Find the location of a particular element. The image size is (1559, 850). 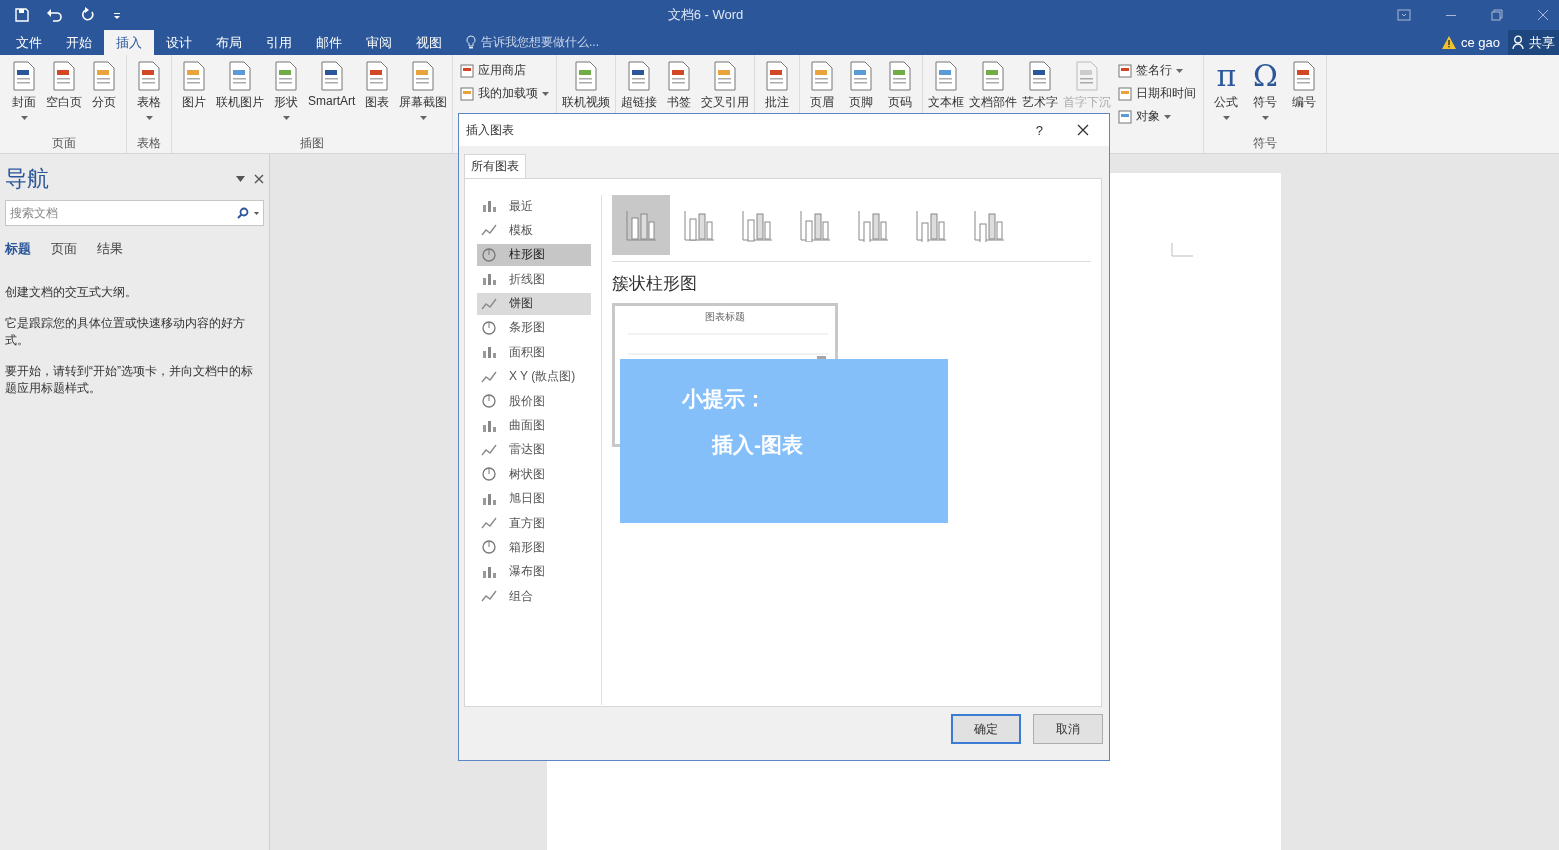

ribbon-button: 页码 is located at coordinates (900, 97).